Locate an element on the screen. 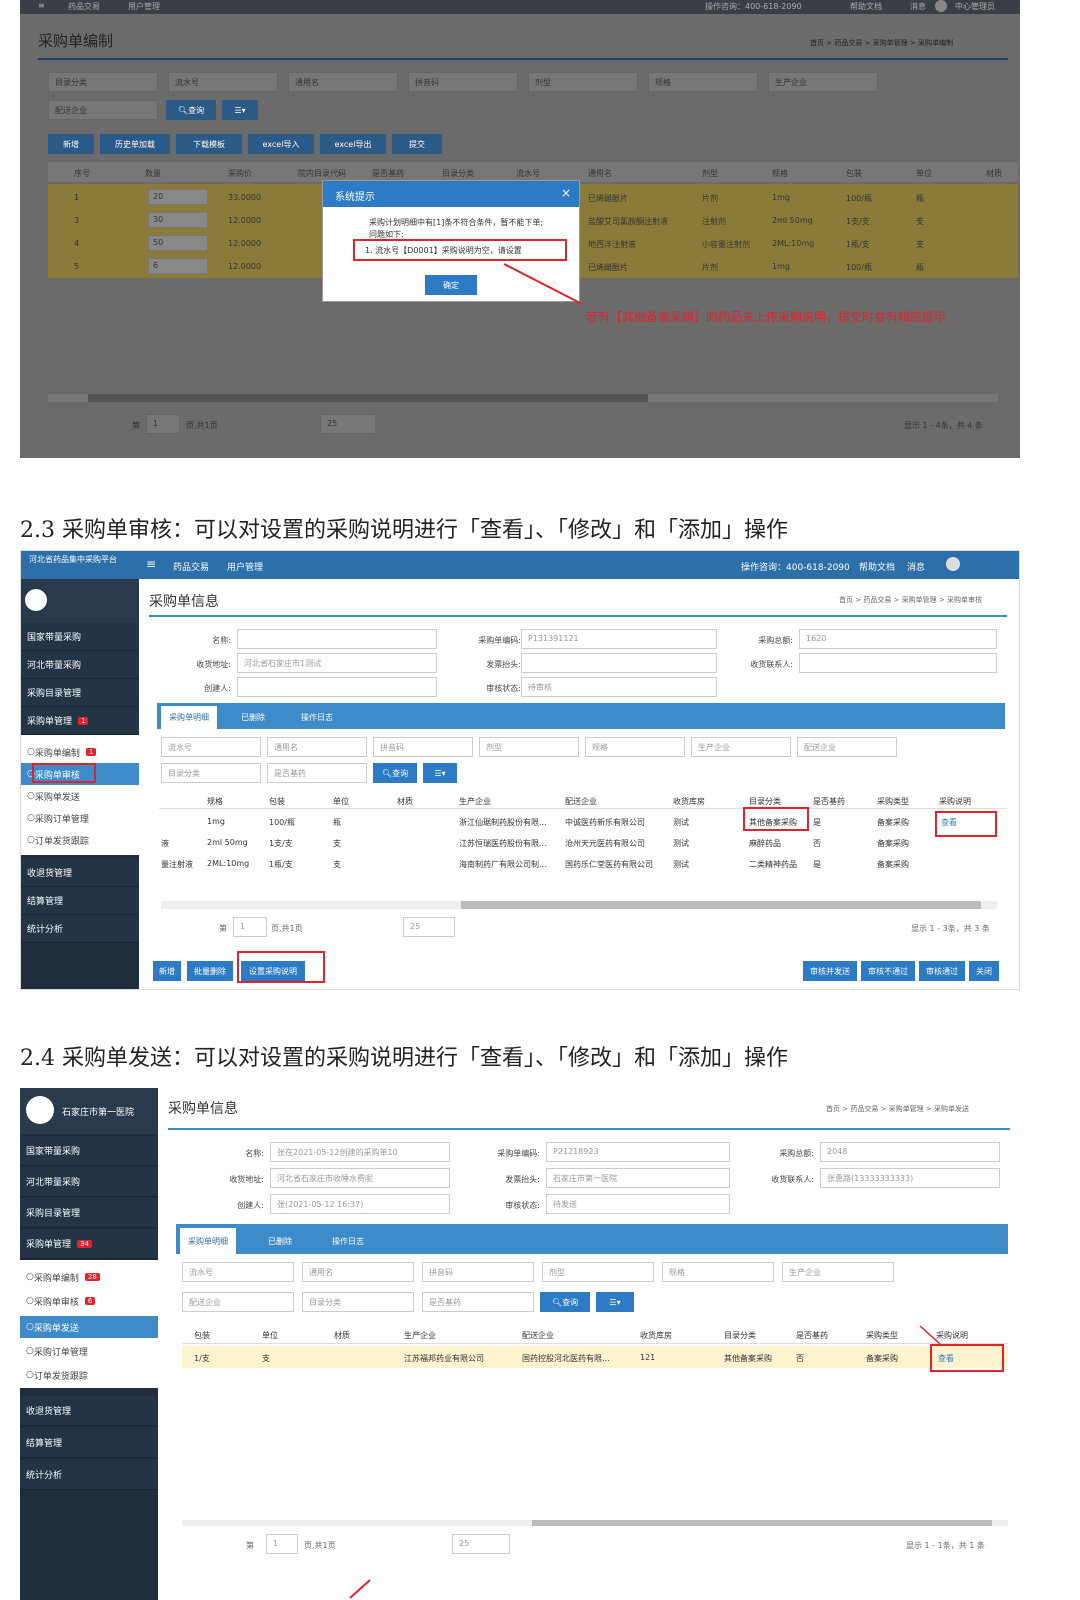  batch-delete-button: 批量删除 is located at coordinates (210, 971).